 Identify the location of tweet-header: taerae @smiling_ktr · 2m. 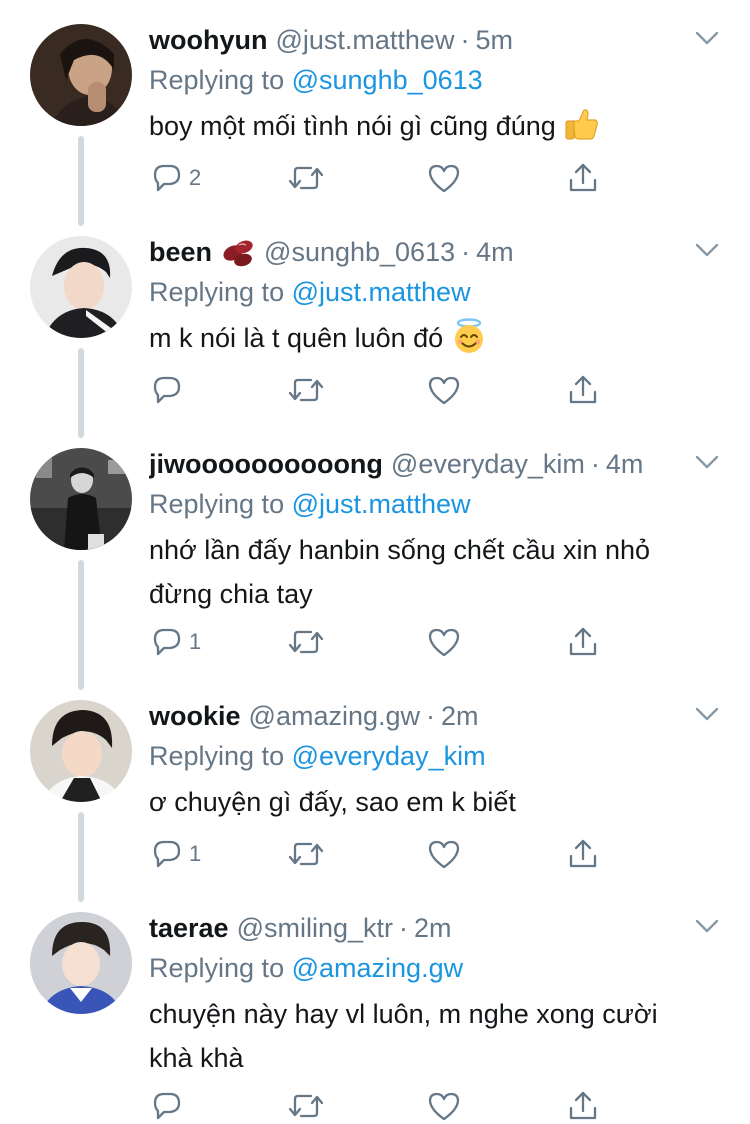
(419, 928).